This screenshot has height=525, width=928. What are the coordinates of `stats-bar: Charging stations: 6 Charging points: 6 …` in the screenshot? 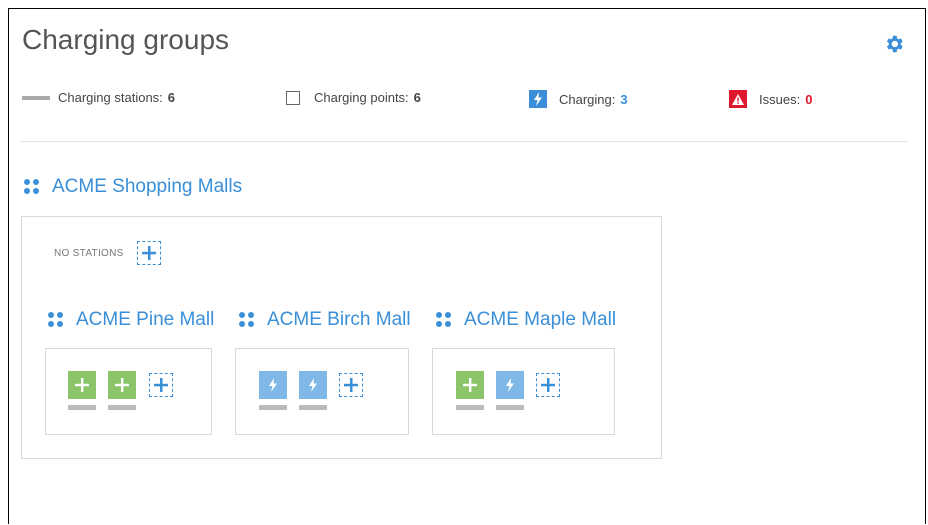 It's located at (464, 100).